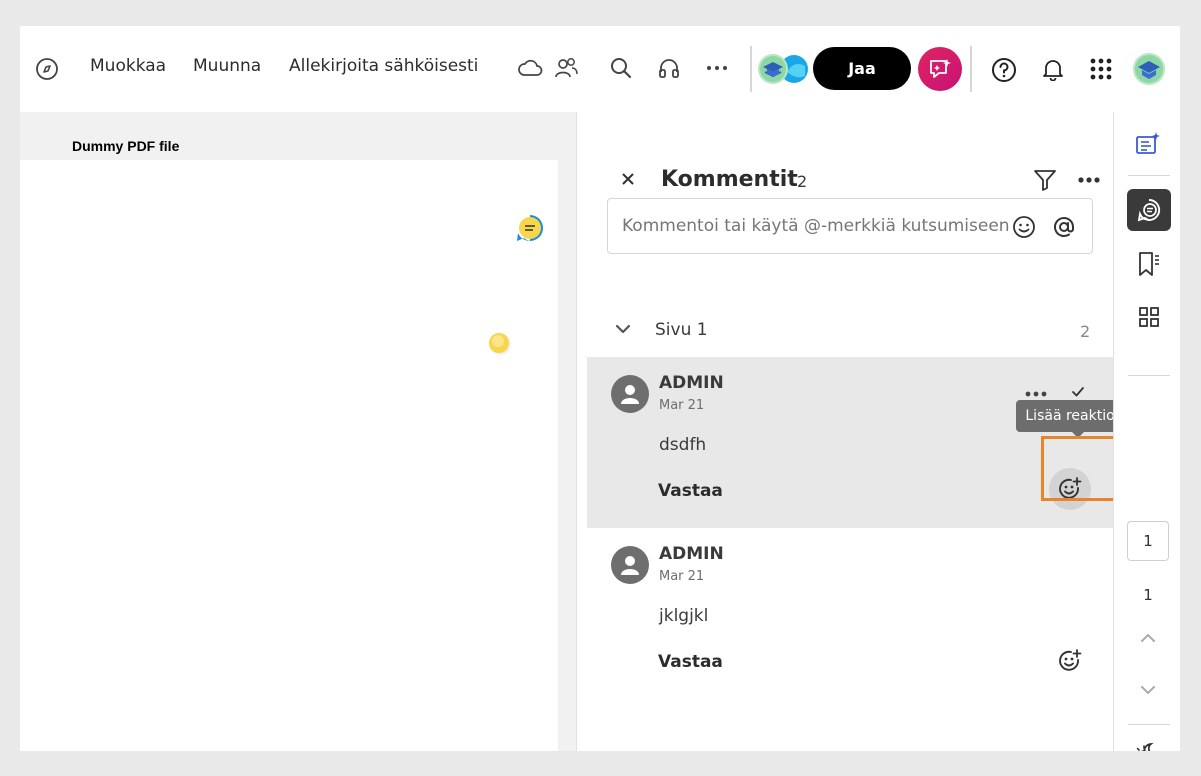  I want to click on page-group-count: 2, so click(1085, 331).